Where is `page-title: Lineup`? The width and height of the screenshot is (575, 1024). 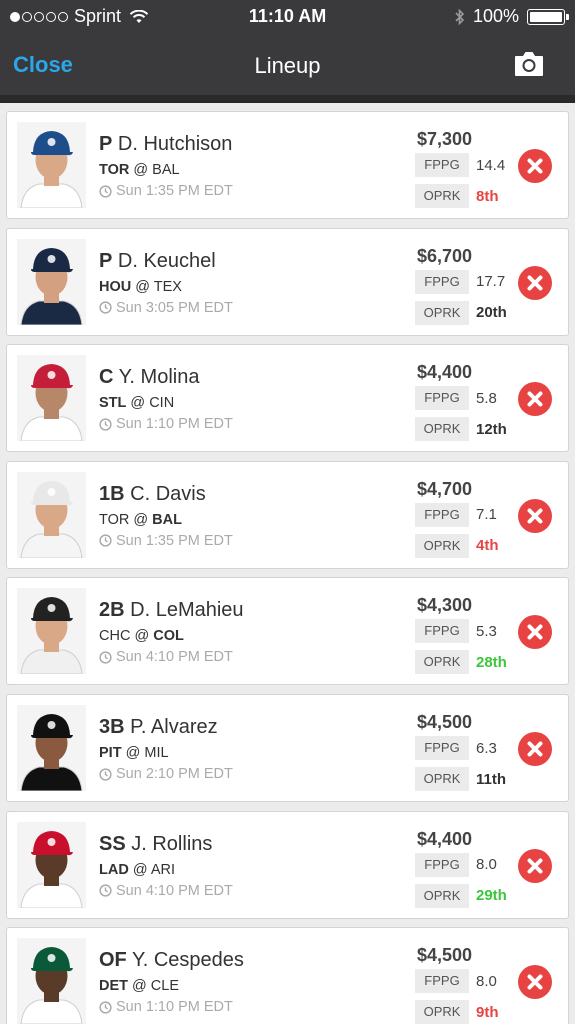 page-title: Lineup is located at coordinates (287, 65).